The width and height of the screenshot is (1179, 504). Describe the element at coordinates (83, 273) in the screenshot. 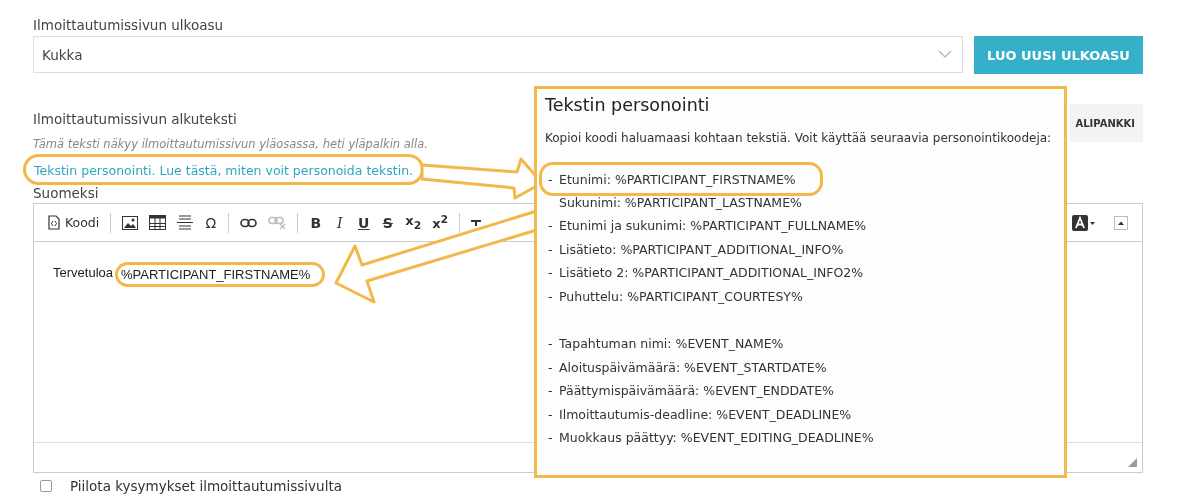

I see `editor-text: Tervetuloa` at that location.